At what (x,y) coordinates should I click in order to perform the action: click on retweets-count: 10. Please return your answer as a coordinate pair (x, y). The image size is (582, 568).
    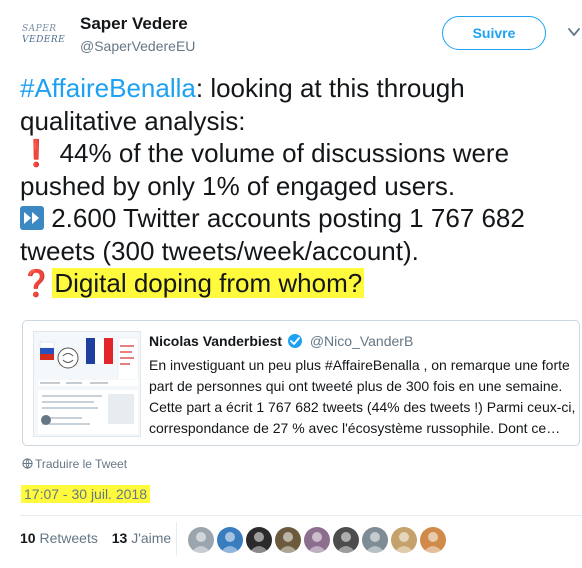
    Looking at the image, I should click on (28, 538).